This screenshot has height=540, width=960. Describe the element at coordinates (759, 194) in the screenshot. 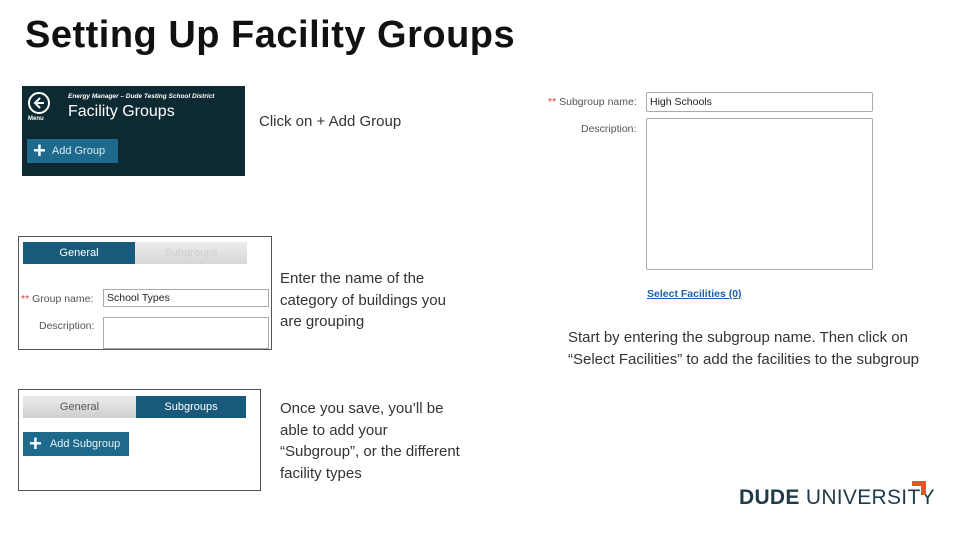

I see `description-textarea` at that location.